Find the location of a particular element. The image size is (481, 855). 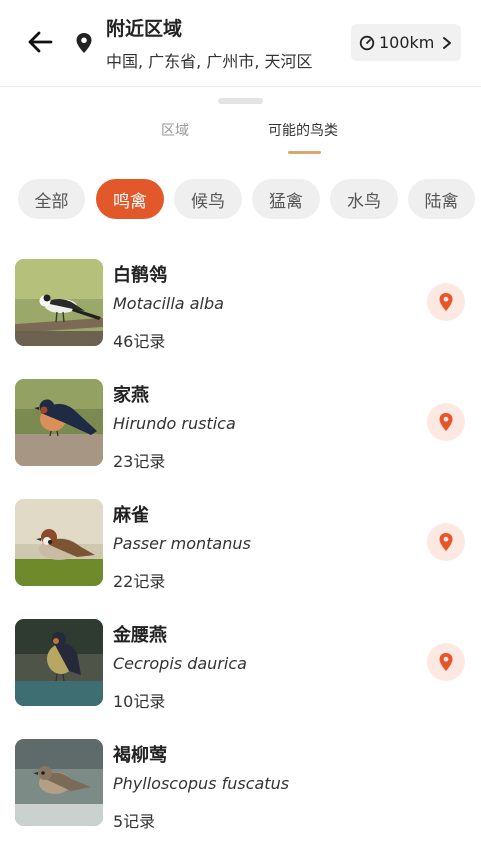

active-tab-indicator is located at coordinates (304, 152).